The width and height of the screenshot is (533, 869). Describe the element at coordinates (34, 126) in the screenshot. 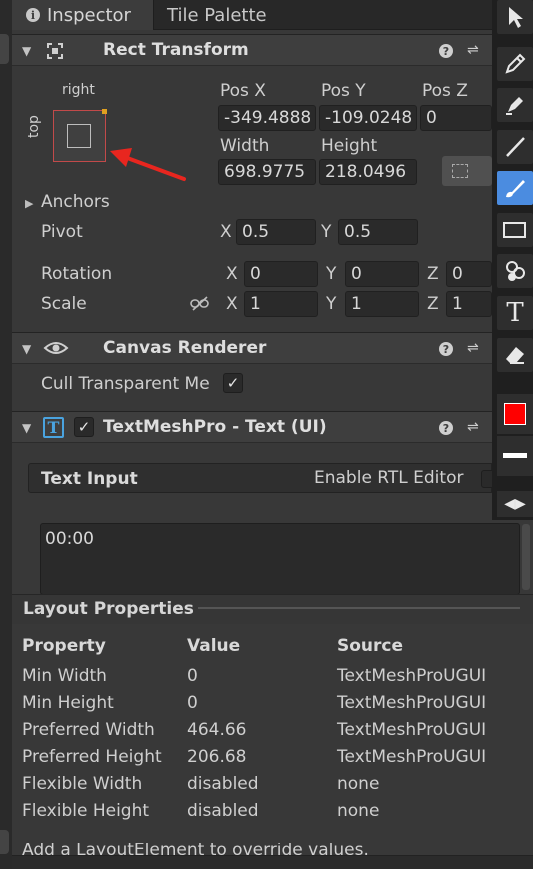

I see `anchor-vertical-label: top` at that location.